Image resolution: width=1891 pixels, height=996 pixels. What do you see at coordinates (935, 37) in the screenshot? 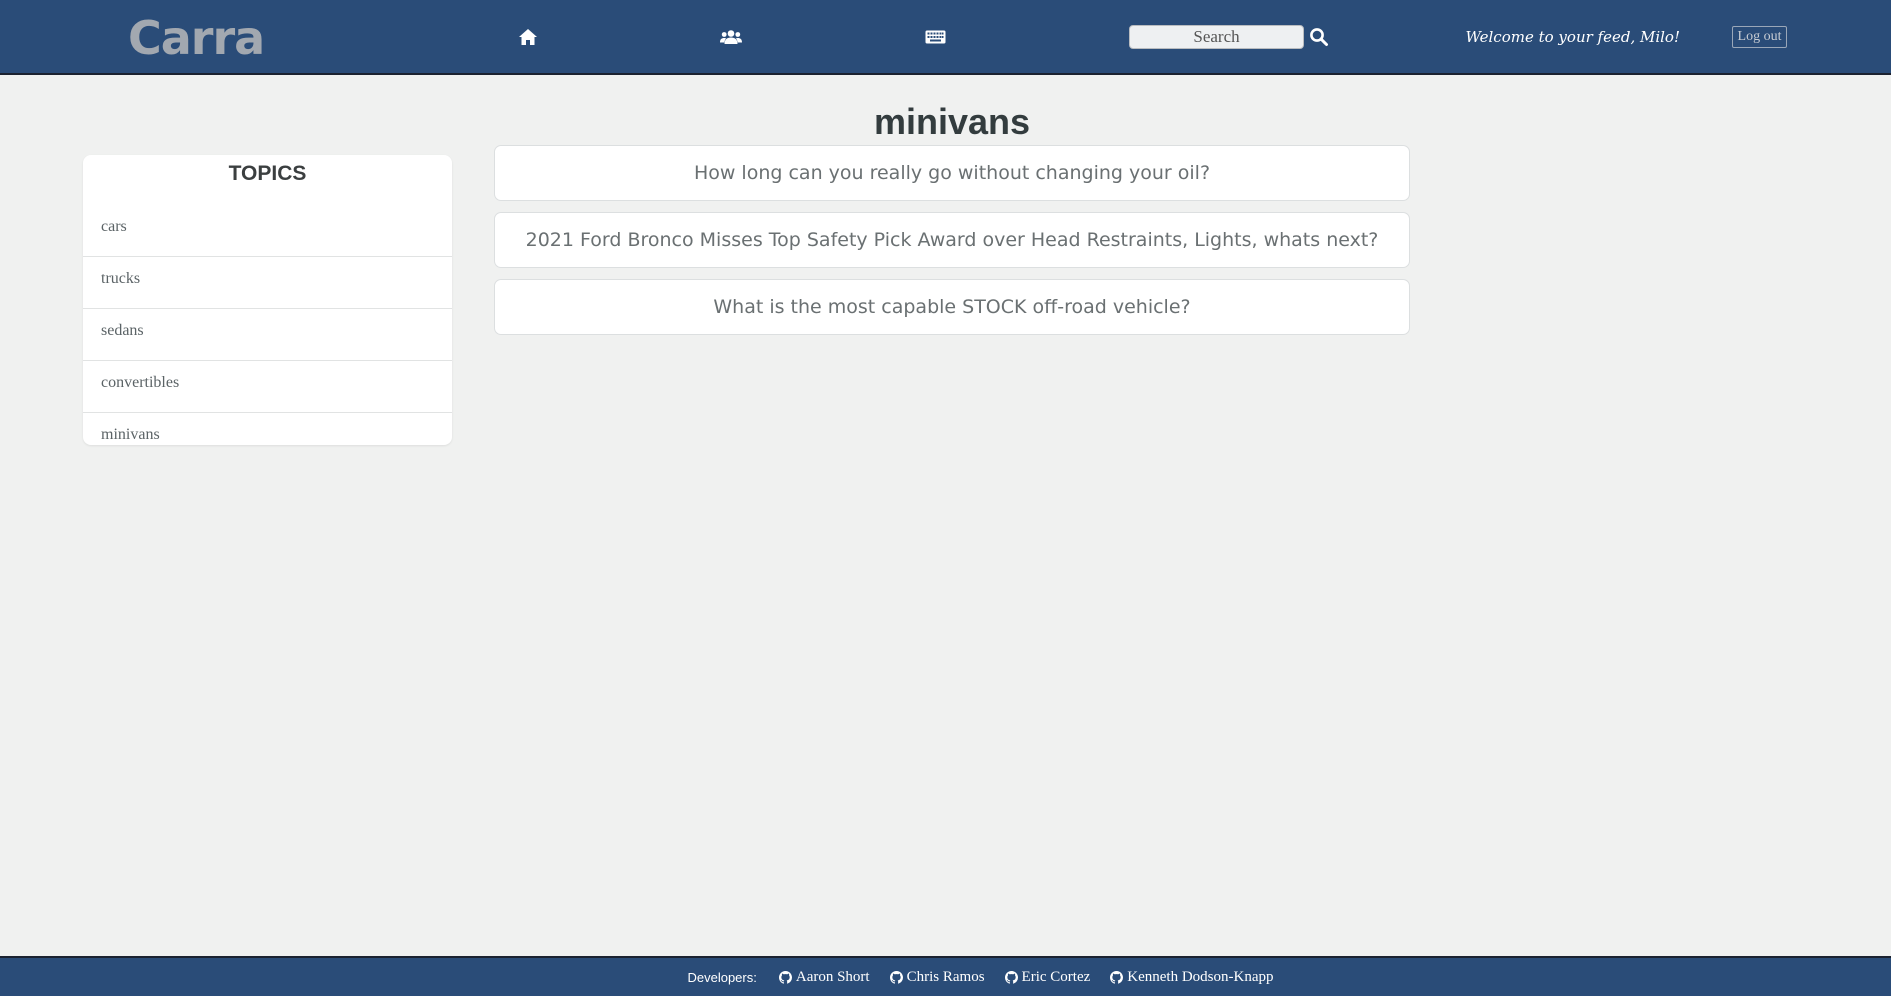
I see `keyboard-icon` at bounding box center [935, 37].